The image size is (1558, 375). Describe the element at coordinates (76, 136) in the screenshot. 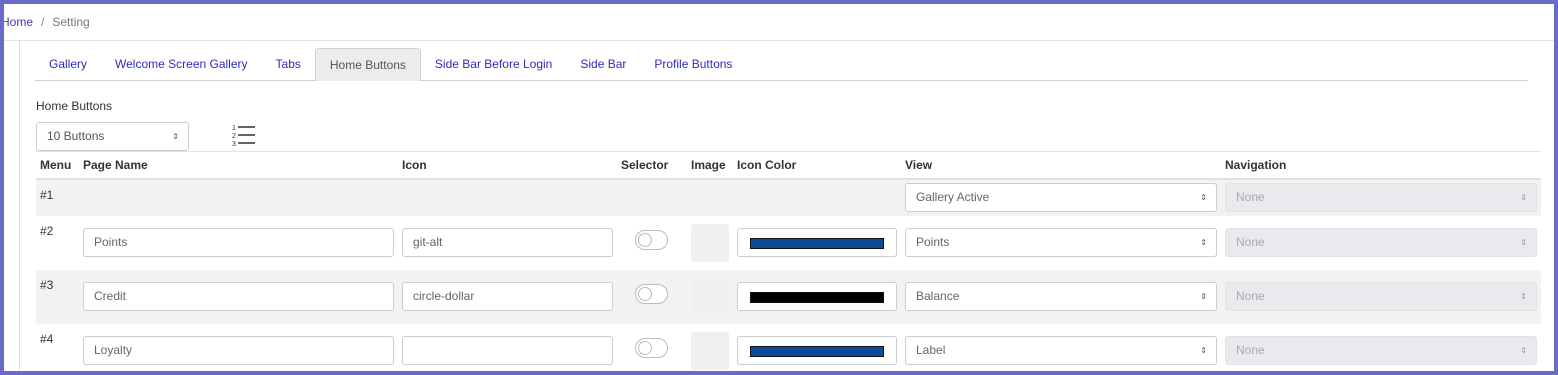

I see `button-count-value: 10 Buttons` at that location.